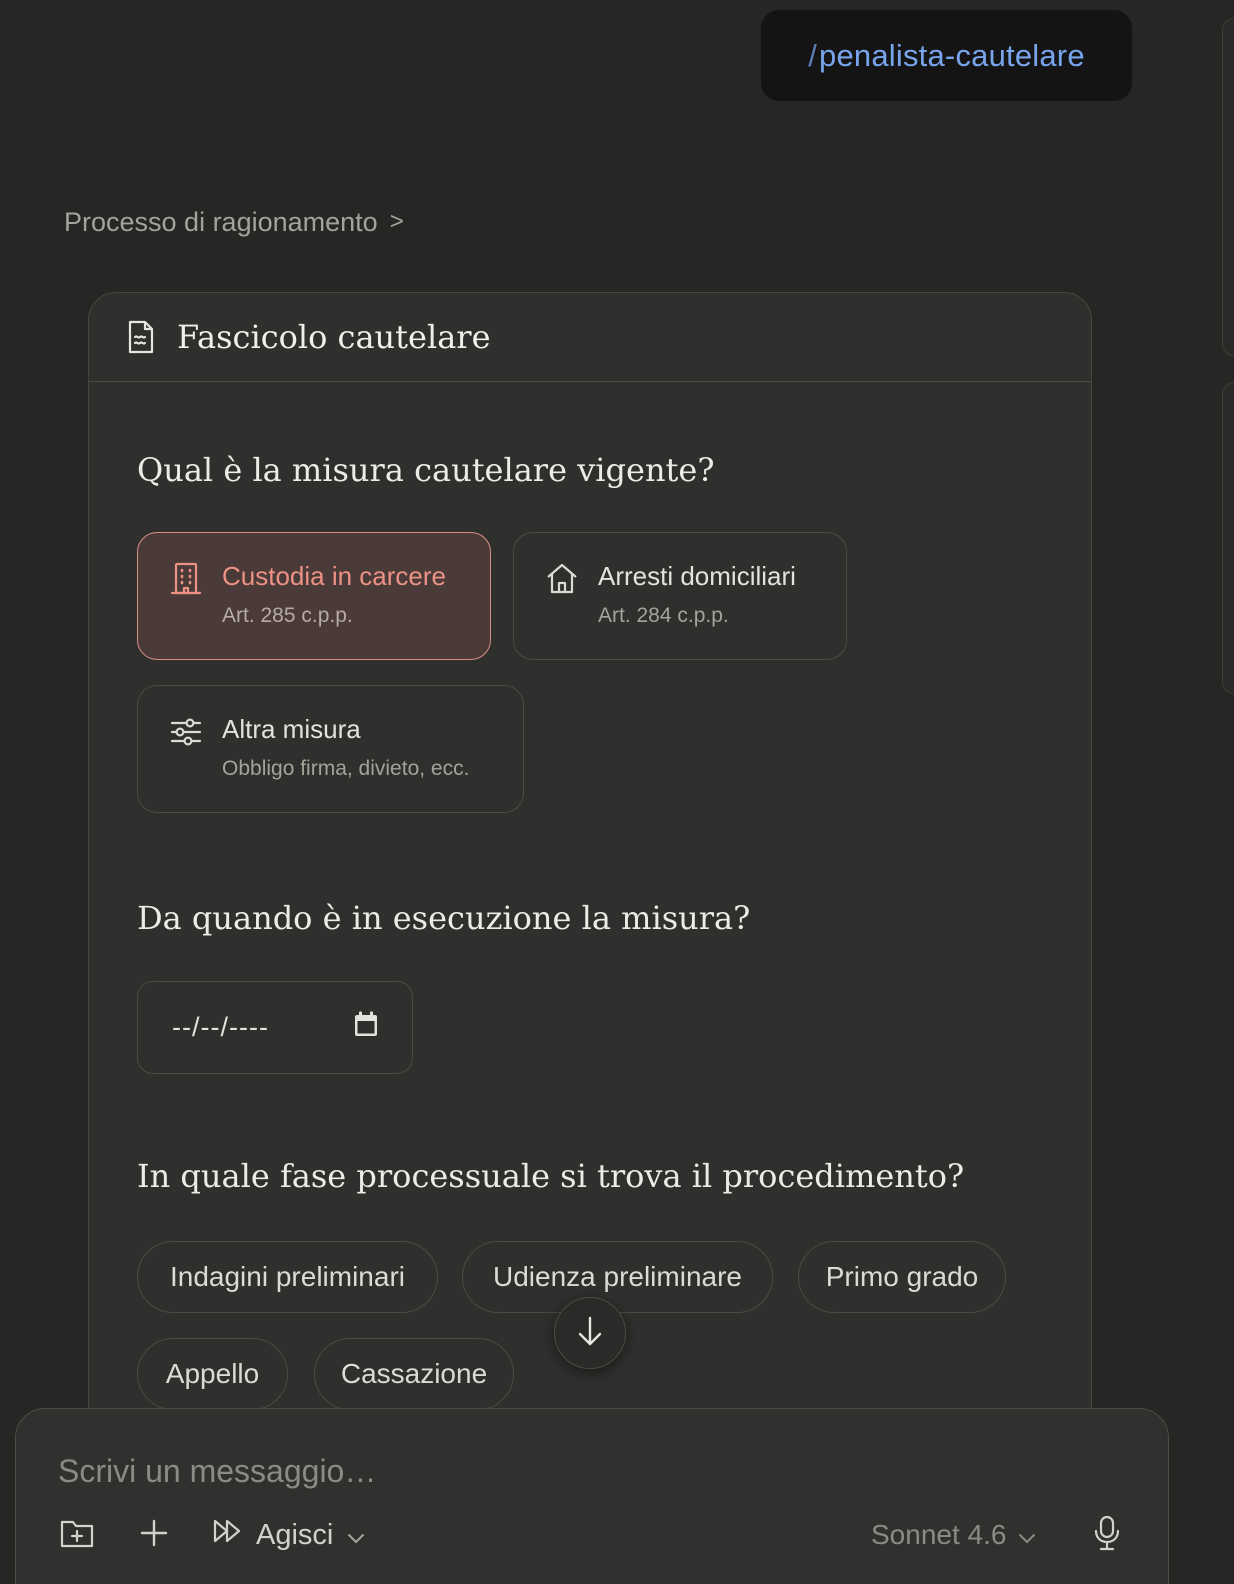 The width and height of the screenshot is (1234, 1584). I want to click on mode-selector: Agisci, so click(288, 1535).